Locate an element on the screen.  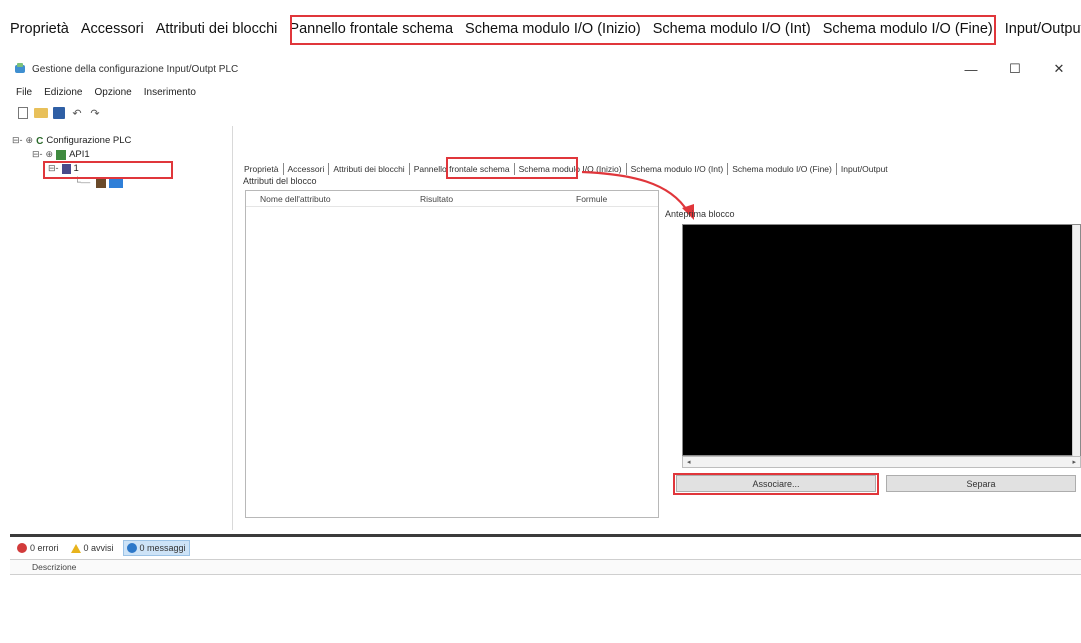
attributes-group-label: Attributi del blocco is located at coordinates (280, 181).